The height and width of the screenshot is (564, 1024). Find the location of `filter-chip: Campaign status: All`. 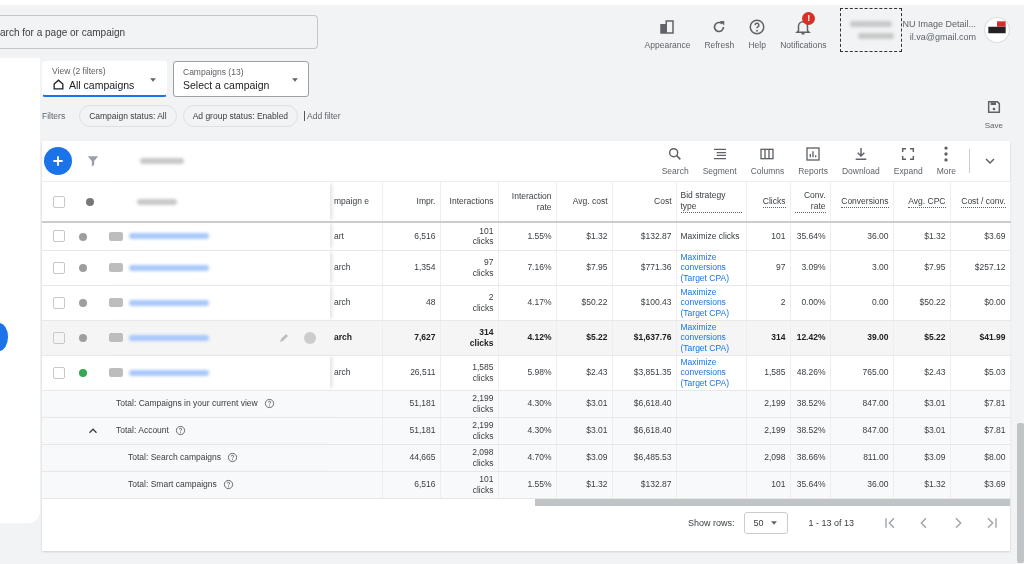

filter-chip: Campaign status: All is located at coordinates (128, 116).